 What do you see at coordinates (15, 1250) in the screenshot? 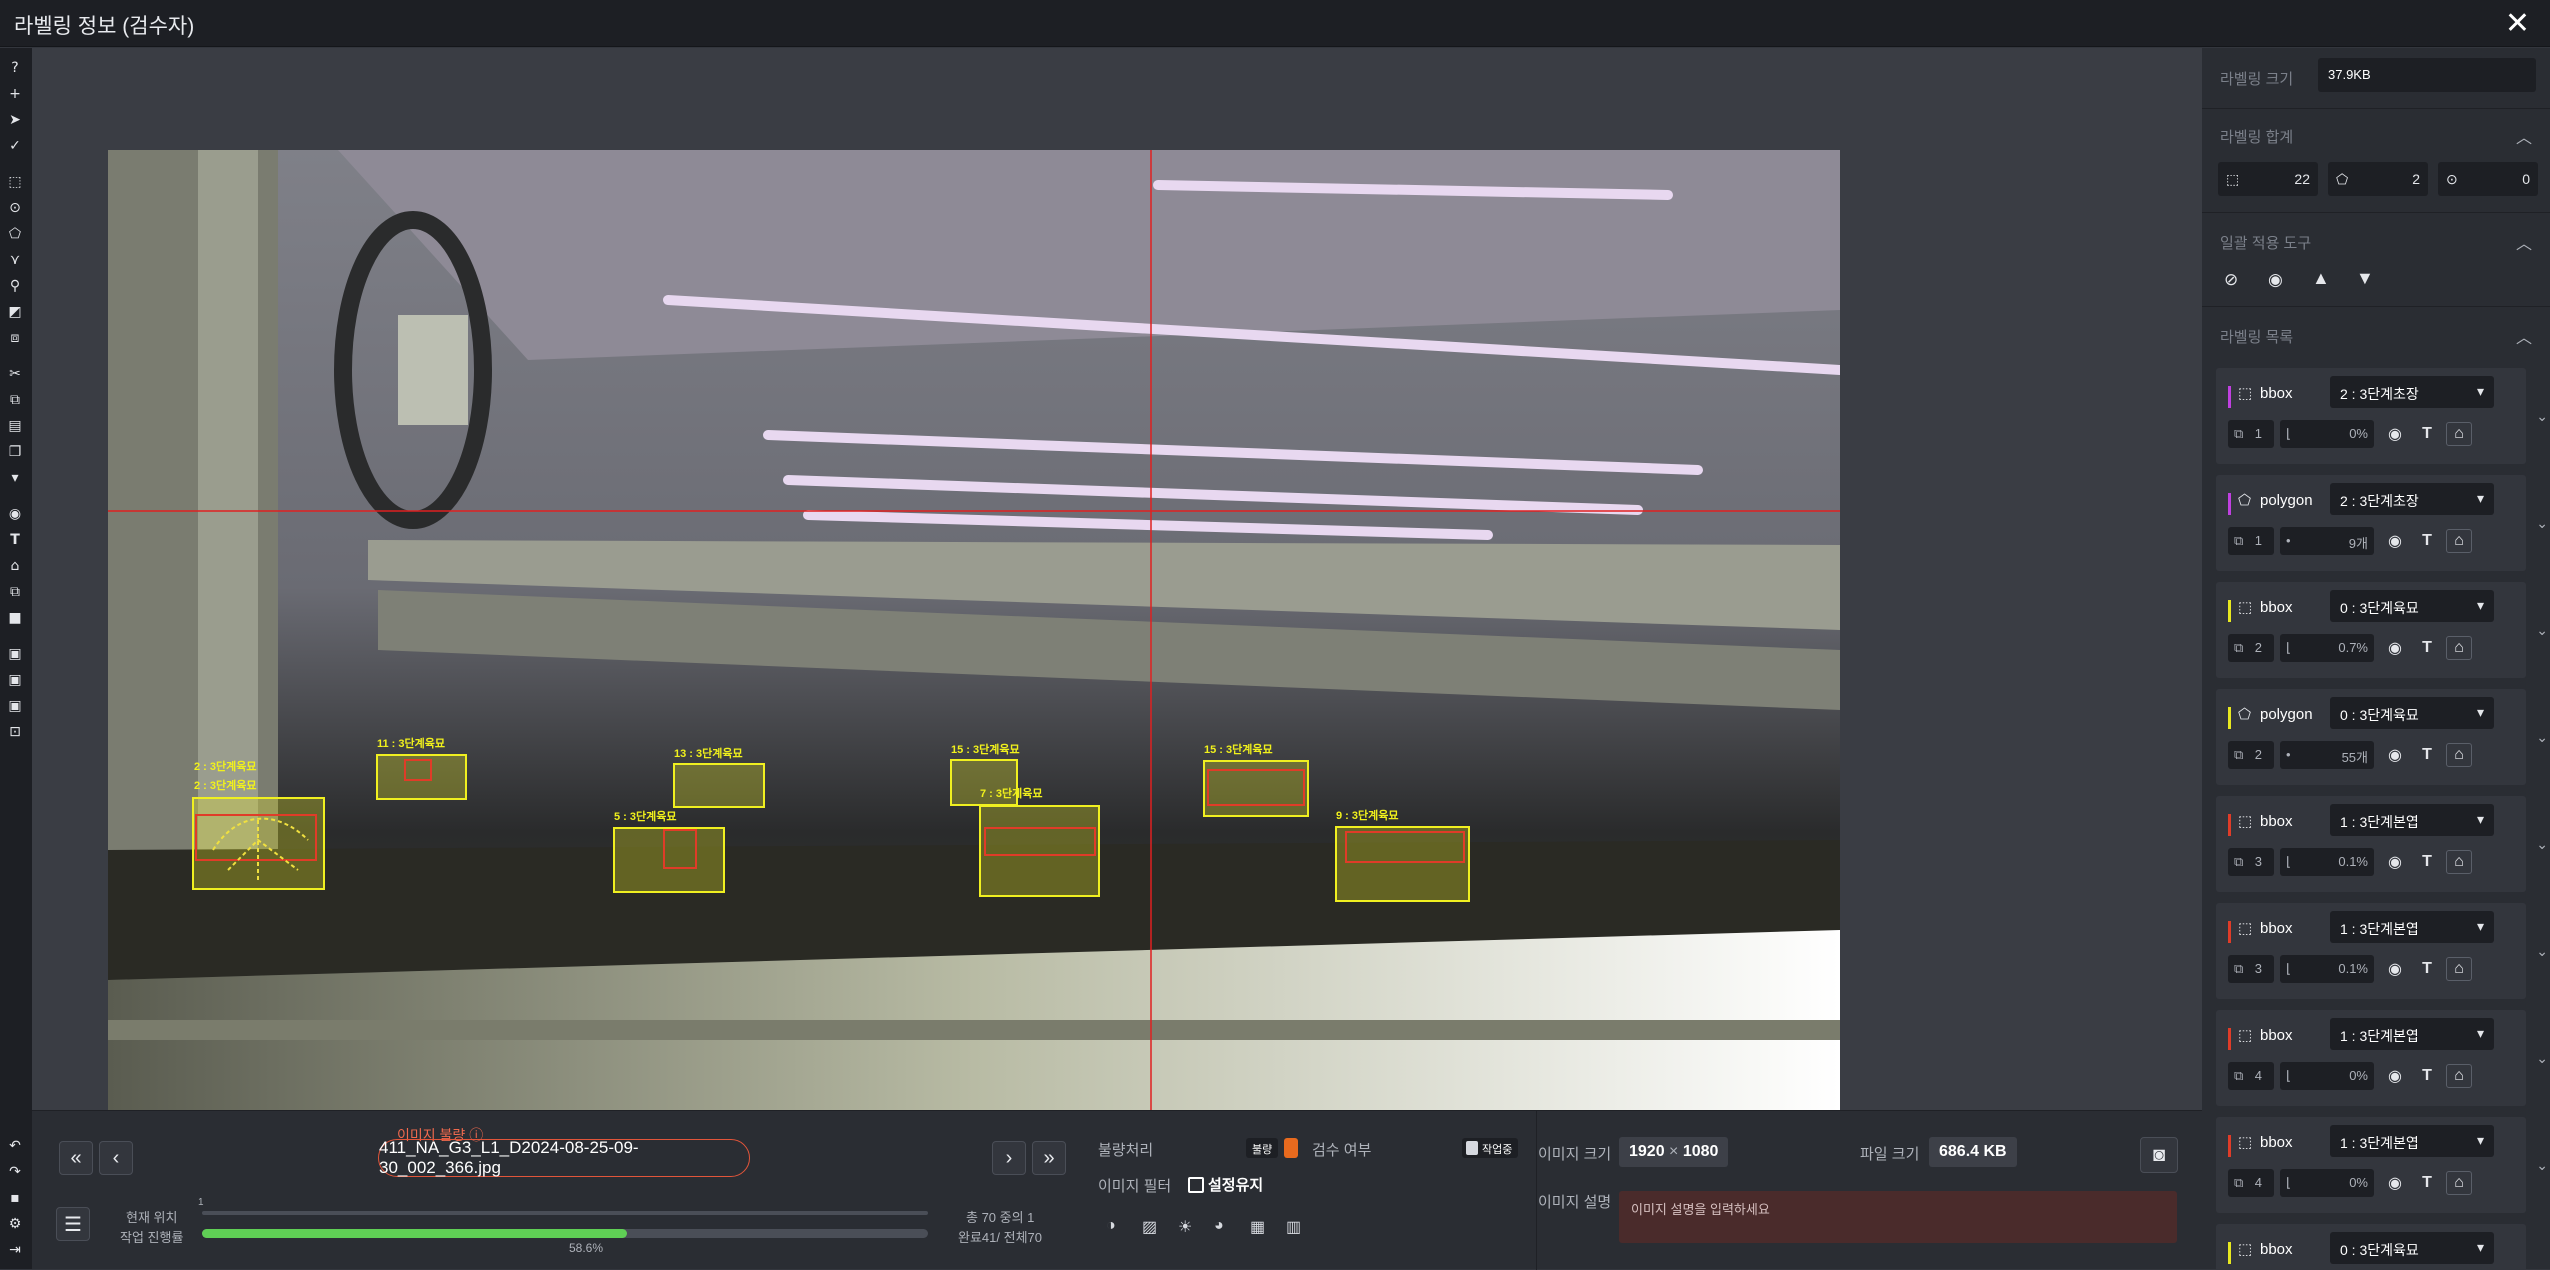
I see `logout-icon: ⇥` at bounding box center [15, 1250].